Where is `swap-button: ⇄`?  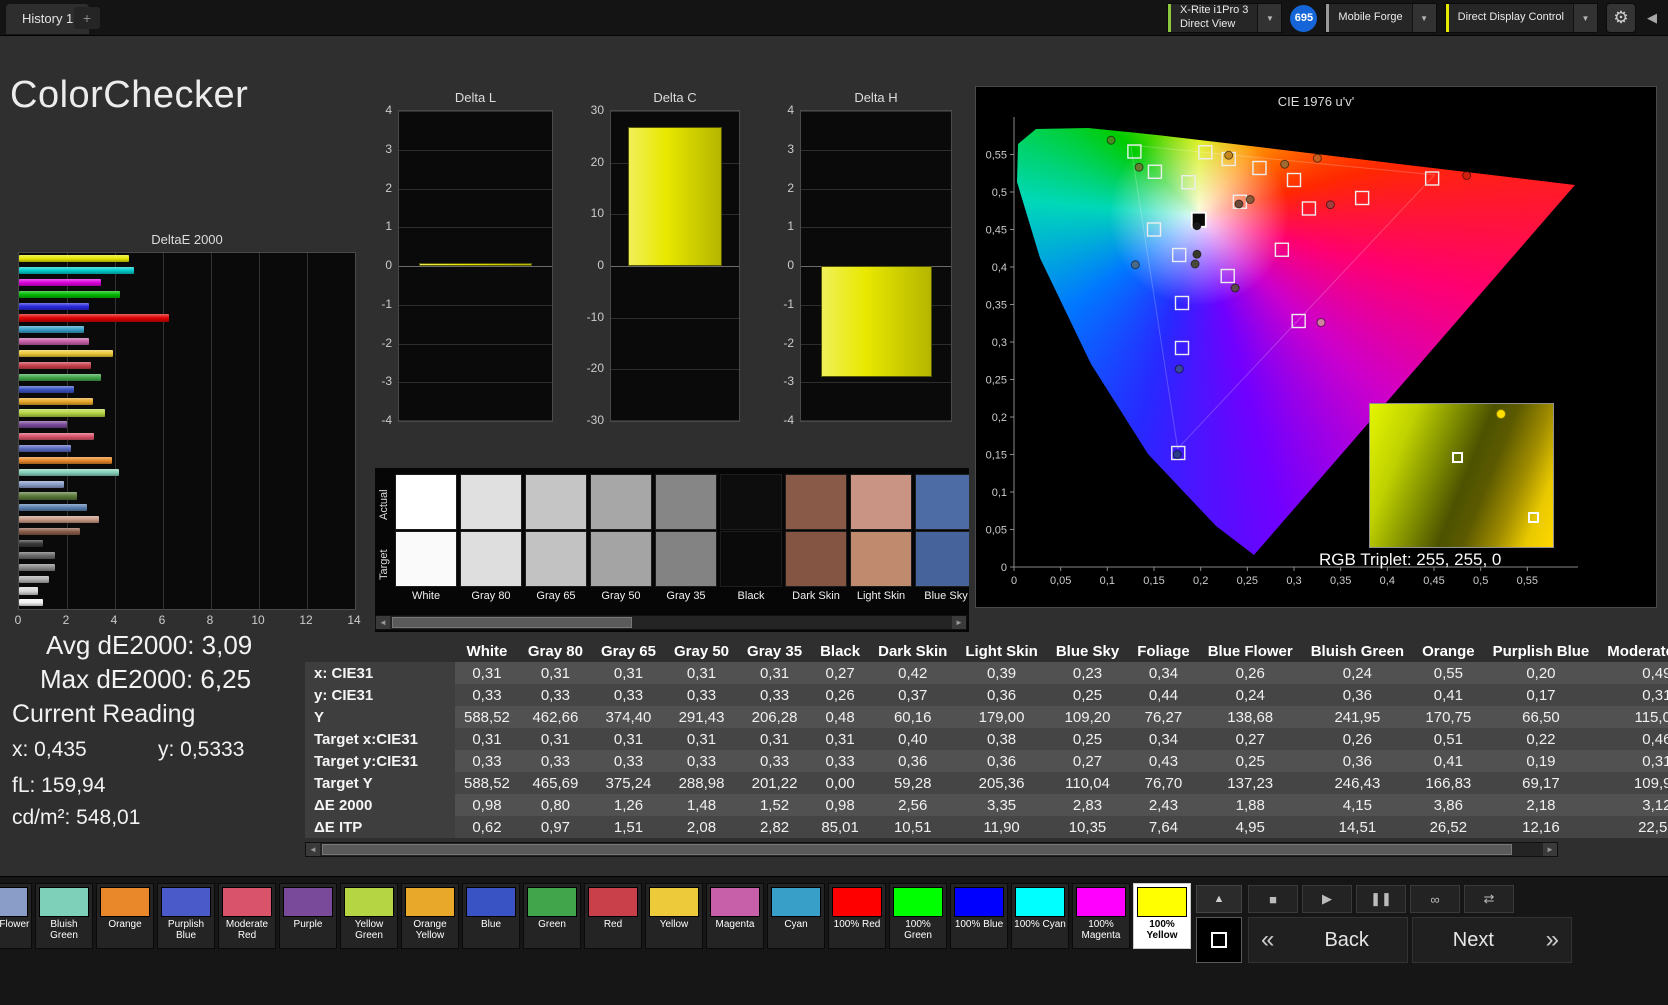
swap-button: ⇄ is located at coordinates (1489, 899).